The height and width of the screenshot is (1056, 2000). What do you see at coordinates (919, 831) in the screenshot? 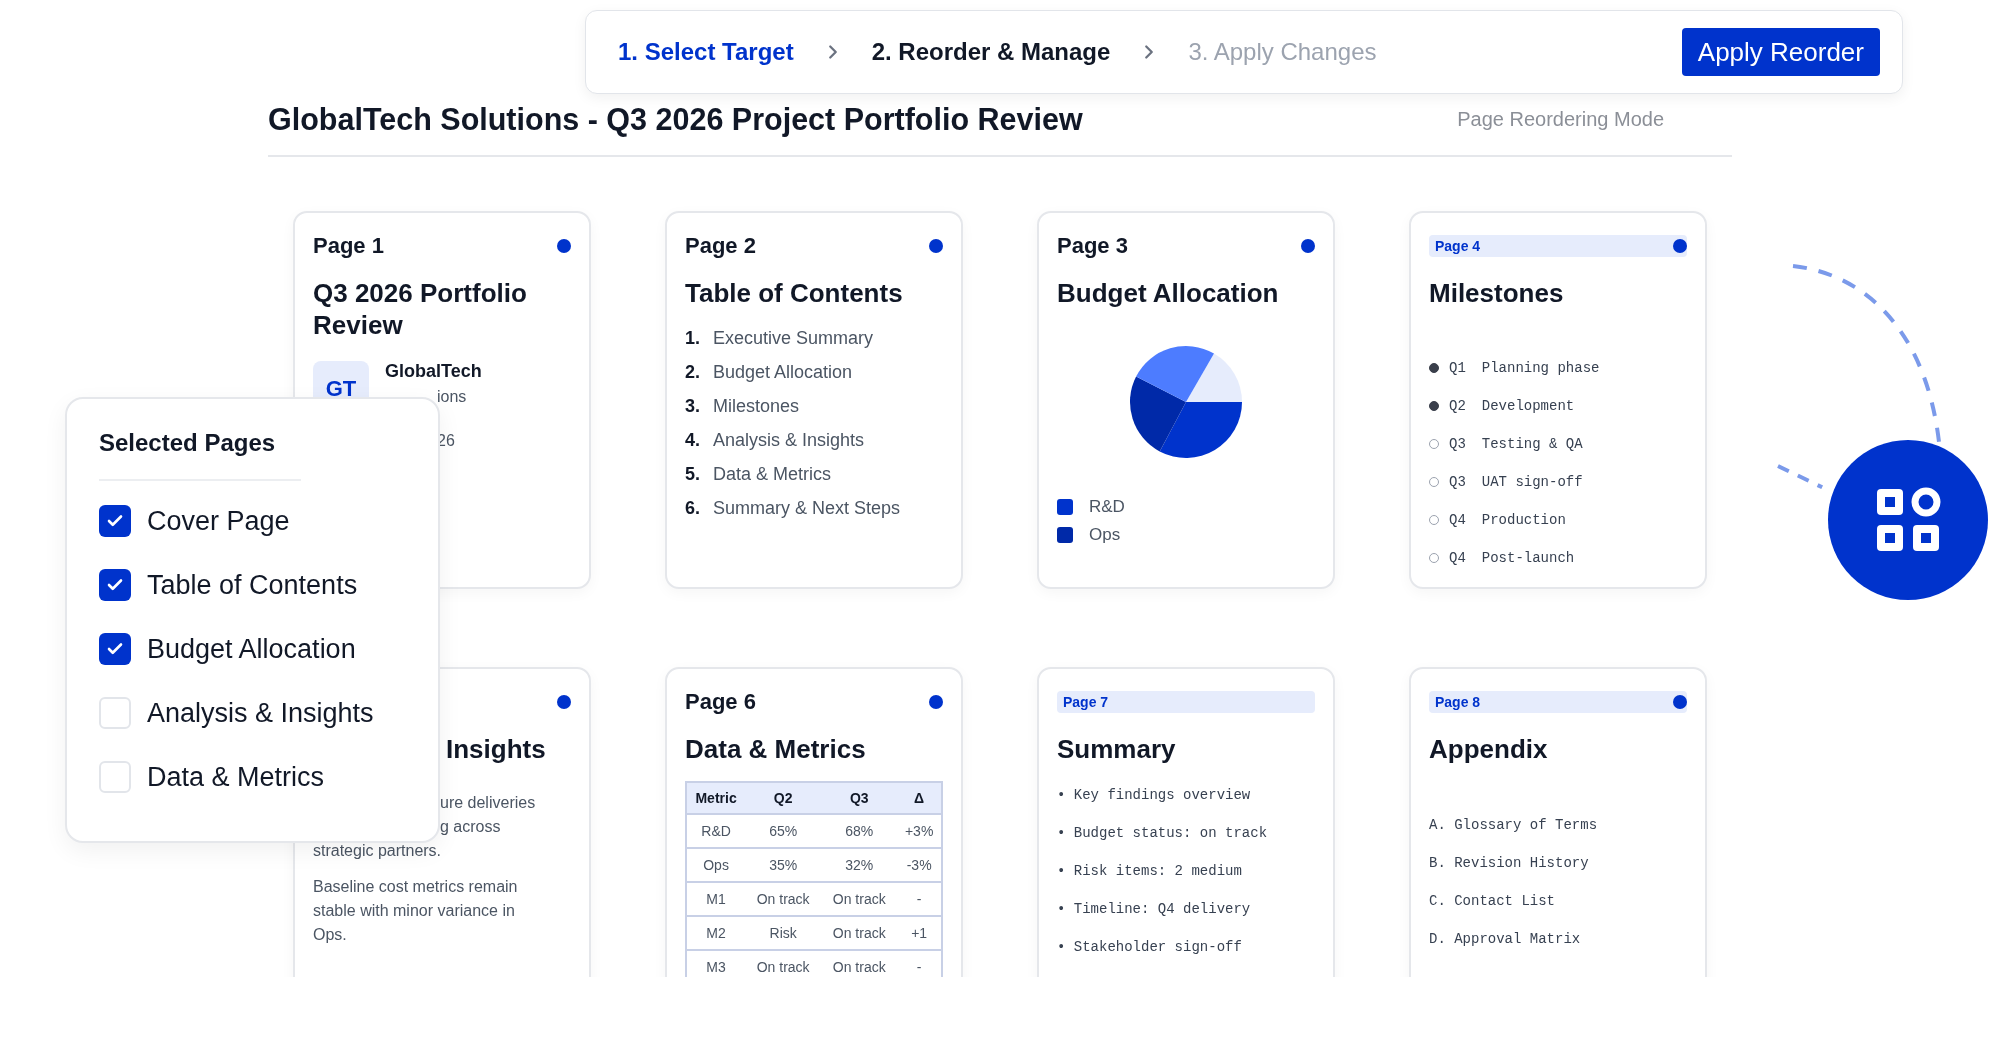
I see `table-cell: +3%` at bounding box center [919, 831].